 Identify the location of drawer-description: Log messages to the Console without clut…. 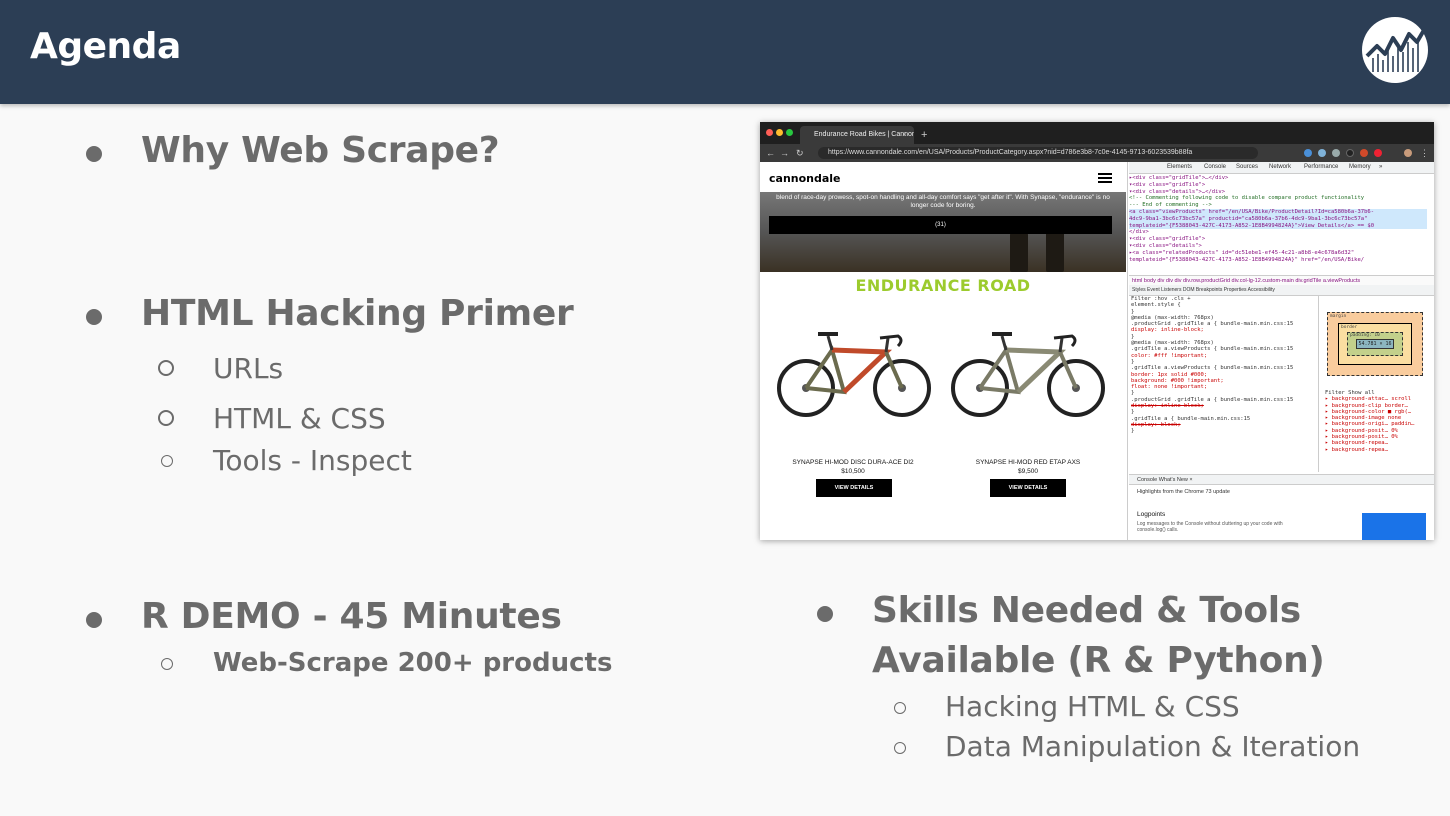
(1210, 527).